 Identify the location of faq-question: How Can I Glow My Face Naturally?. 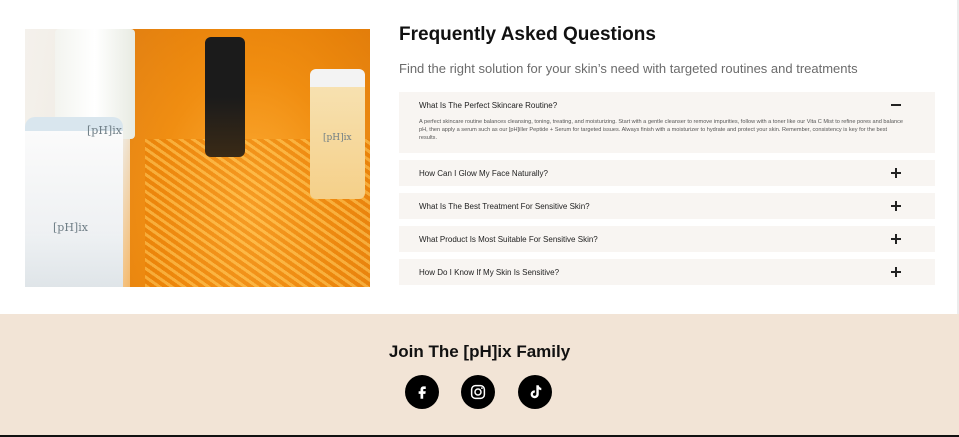
(483, 173).